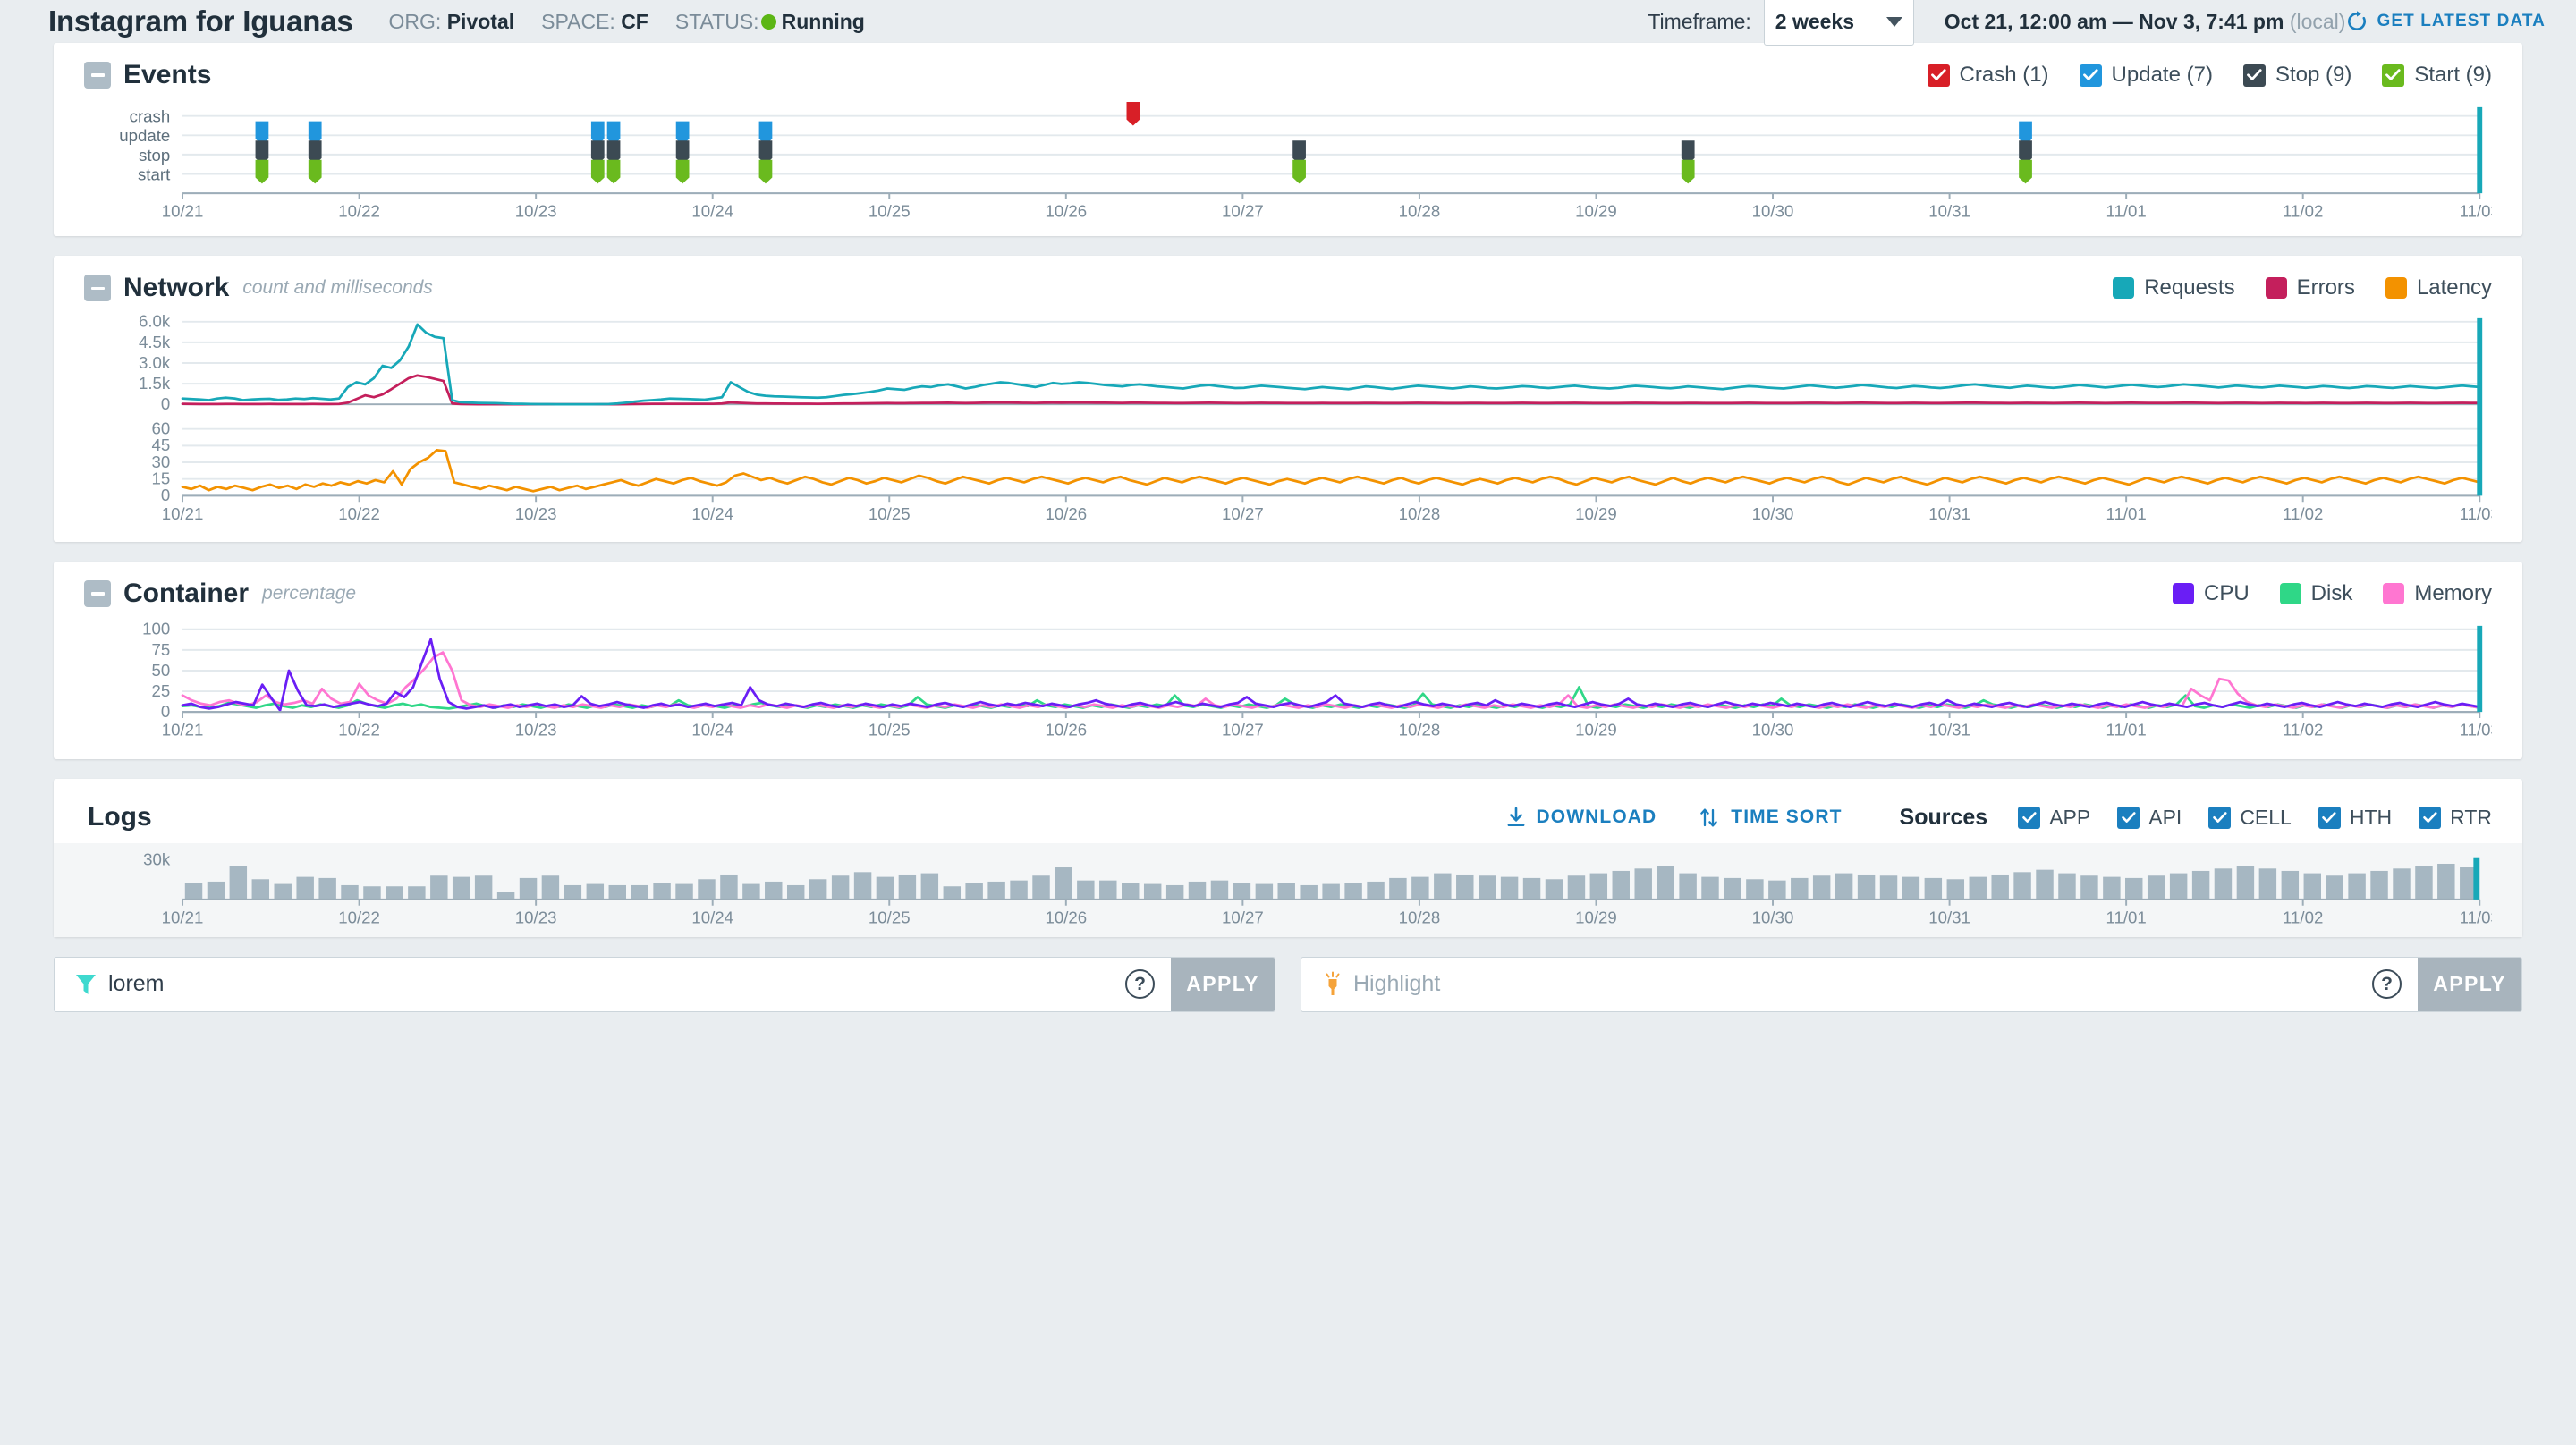 This screenshot has width=2576, height=1445. What do you see at coordinates (2454, 287) in the screenshot?
I see `legend-label-latency: Latency` at bounding box center [2454, 287].